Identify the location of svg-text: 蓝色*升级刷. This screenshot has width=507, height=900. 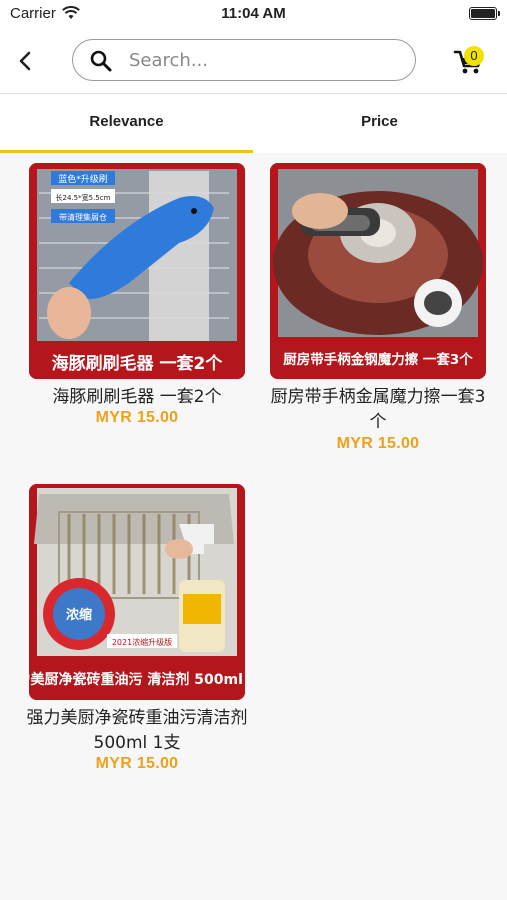
(83, 179).